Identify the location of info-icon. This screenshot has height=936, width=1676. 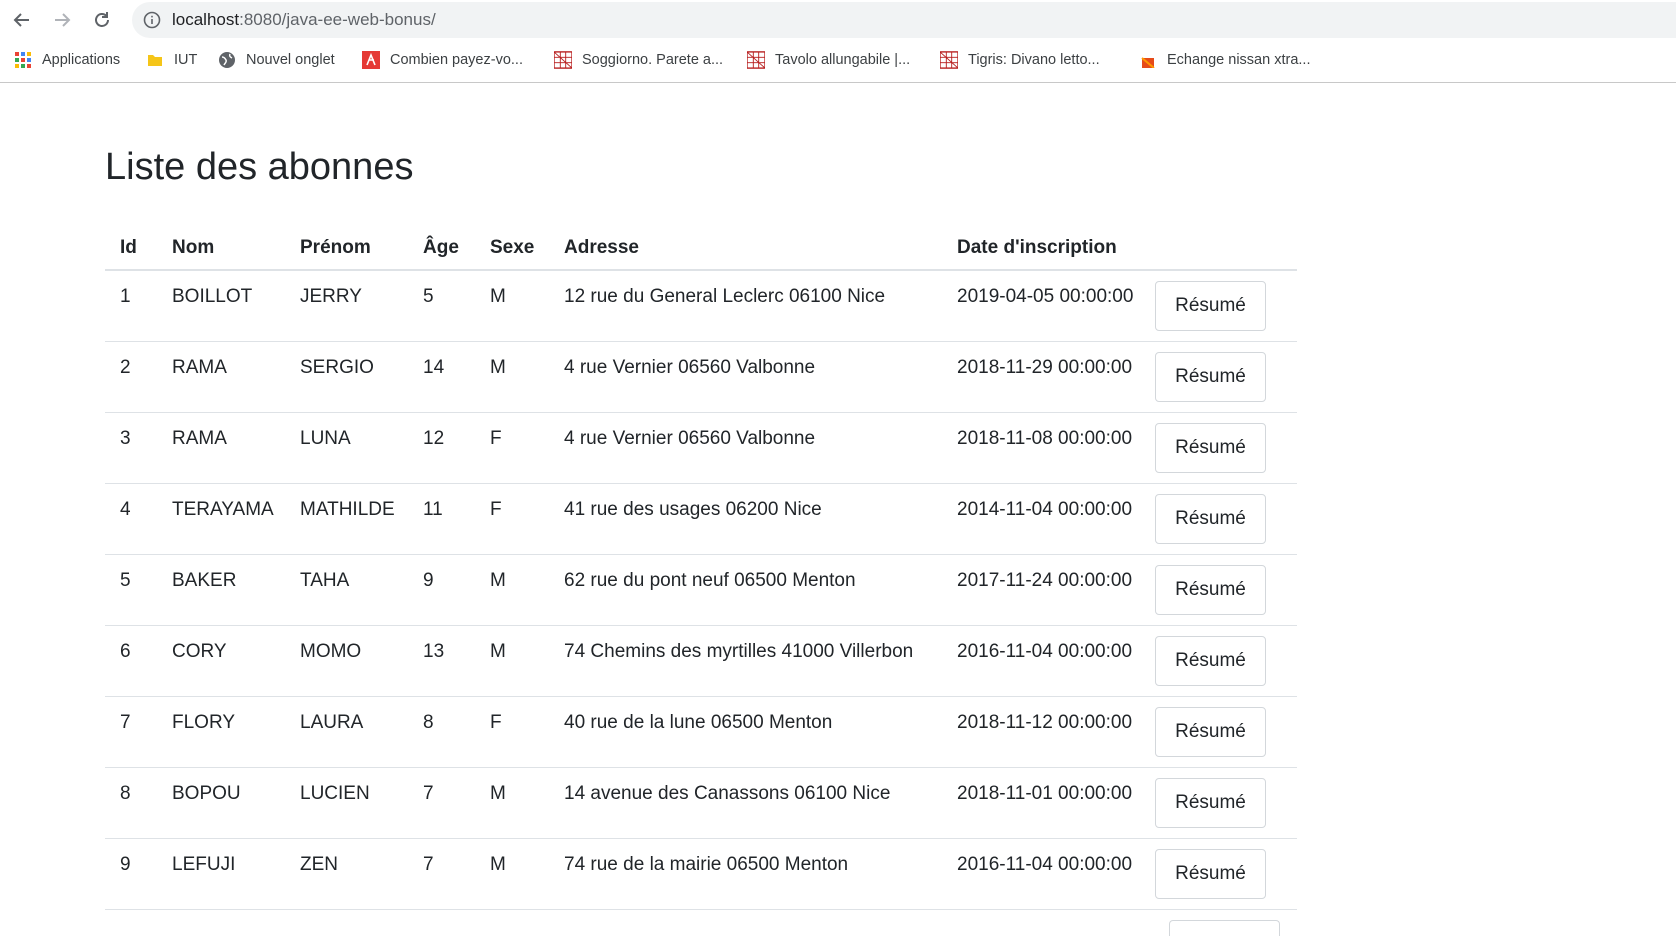
(152, 20).